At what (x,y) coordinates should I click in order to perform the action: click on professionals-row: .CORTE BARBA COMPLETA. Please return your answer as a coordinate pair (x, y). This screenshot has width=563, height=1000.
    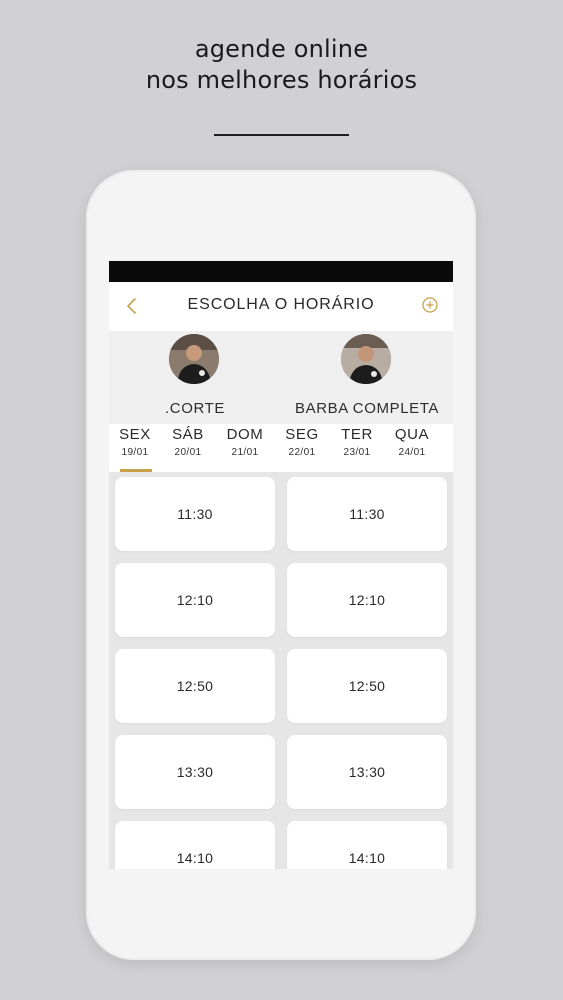
    Looking at the image, I should click on (281, 377).